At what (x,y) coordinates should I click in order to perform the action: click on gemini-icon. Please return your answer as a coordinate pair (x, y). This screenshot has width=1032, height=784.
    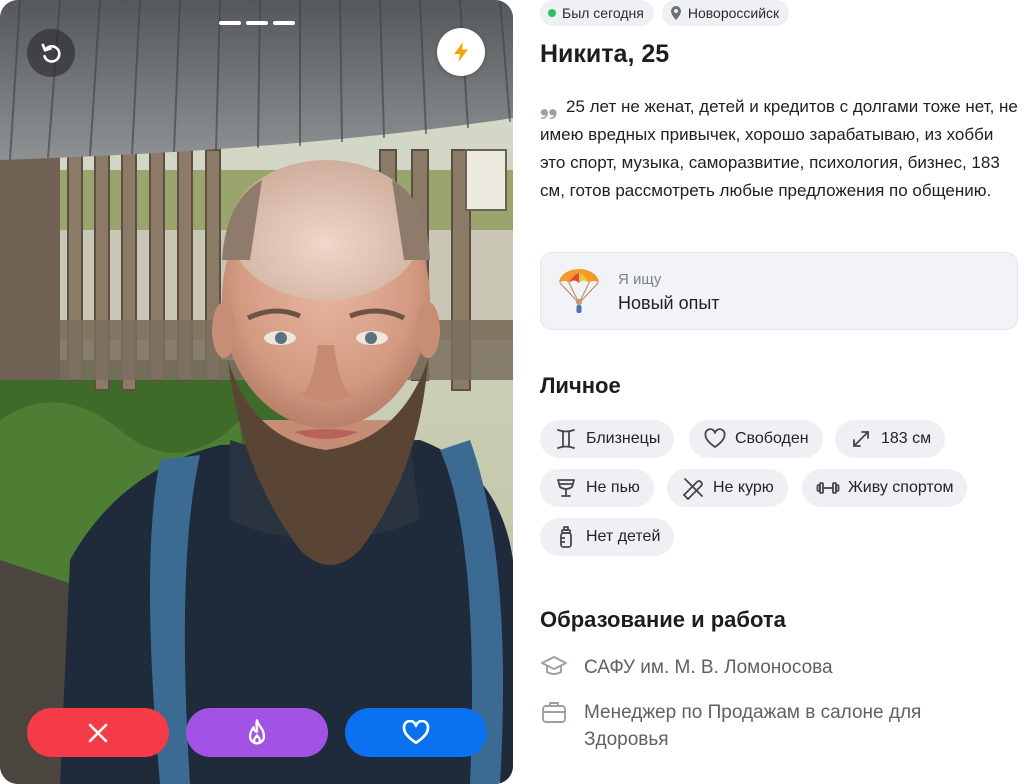
    Looking at the image, I should click on (566, 439).